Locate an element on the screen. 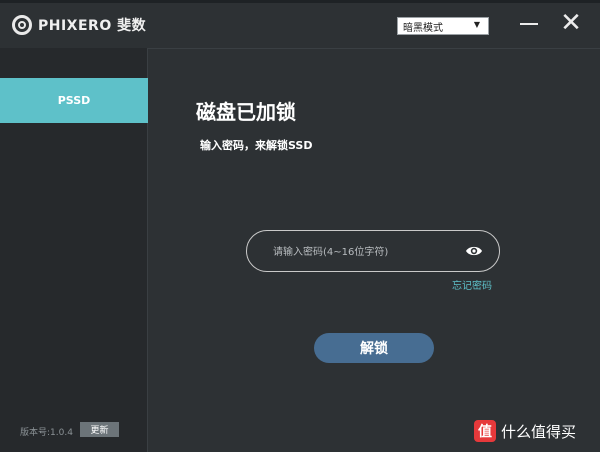  unlock-button-label: 解锁 is located at coordinates (374, 349).